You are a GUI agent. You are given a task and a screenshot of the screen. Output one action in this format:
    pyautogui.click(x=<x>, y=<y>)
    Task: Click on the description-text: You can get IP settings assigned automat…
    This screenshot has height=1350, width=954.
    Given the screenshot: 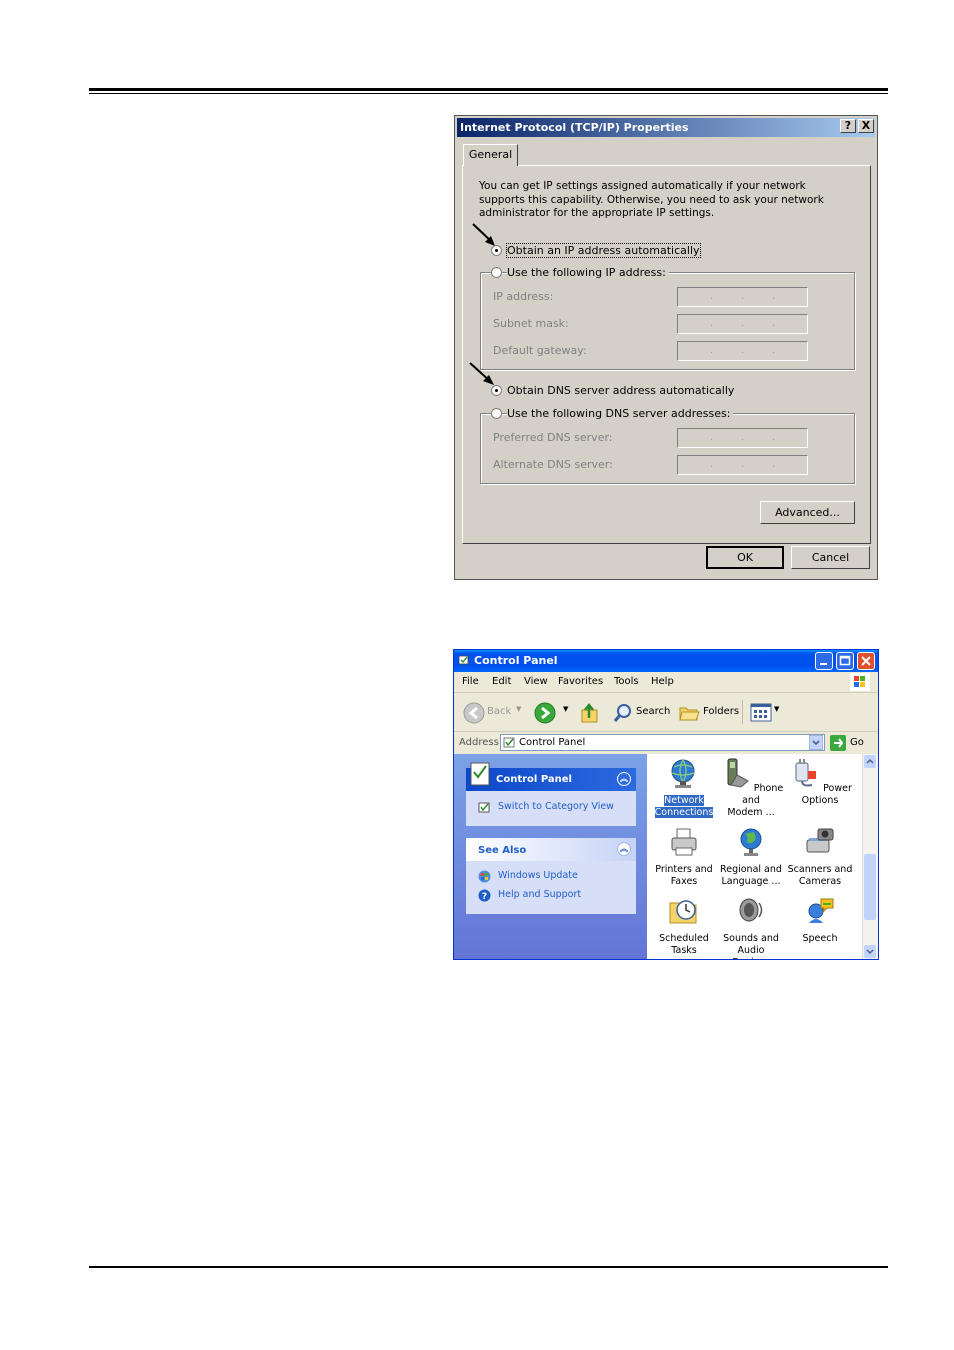 What is the action you would take?
    pyautogui.click(x=651, y=199)
    